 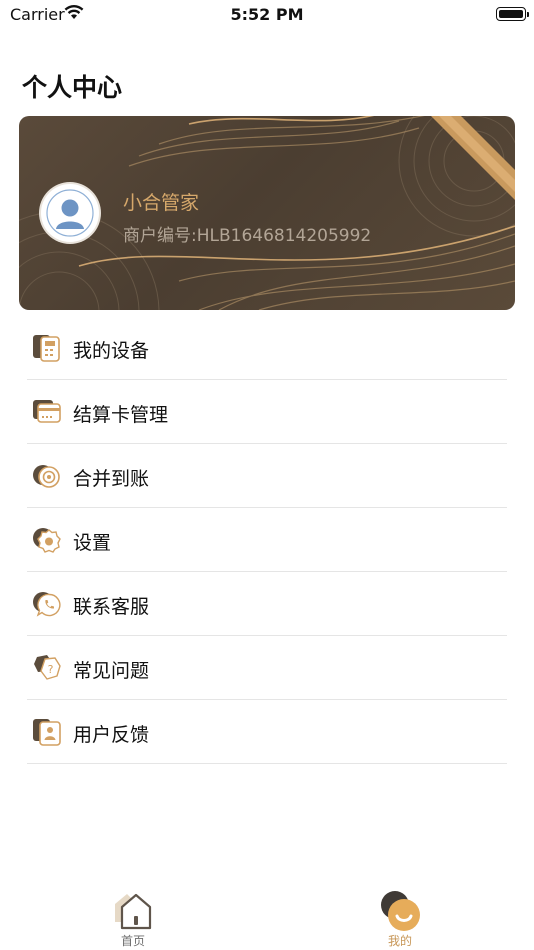 I want to click on battery-icon, so click(x=512, y=14).